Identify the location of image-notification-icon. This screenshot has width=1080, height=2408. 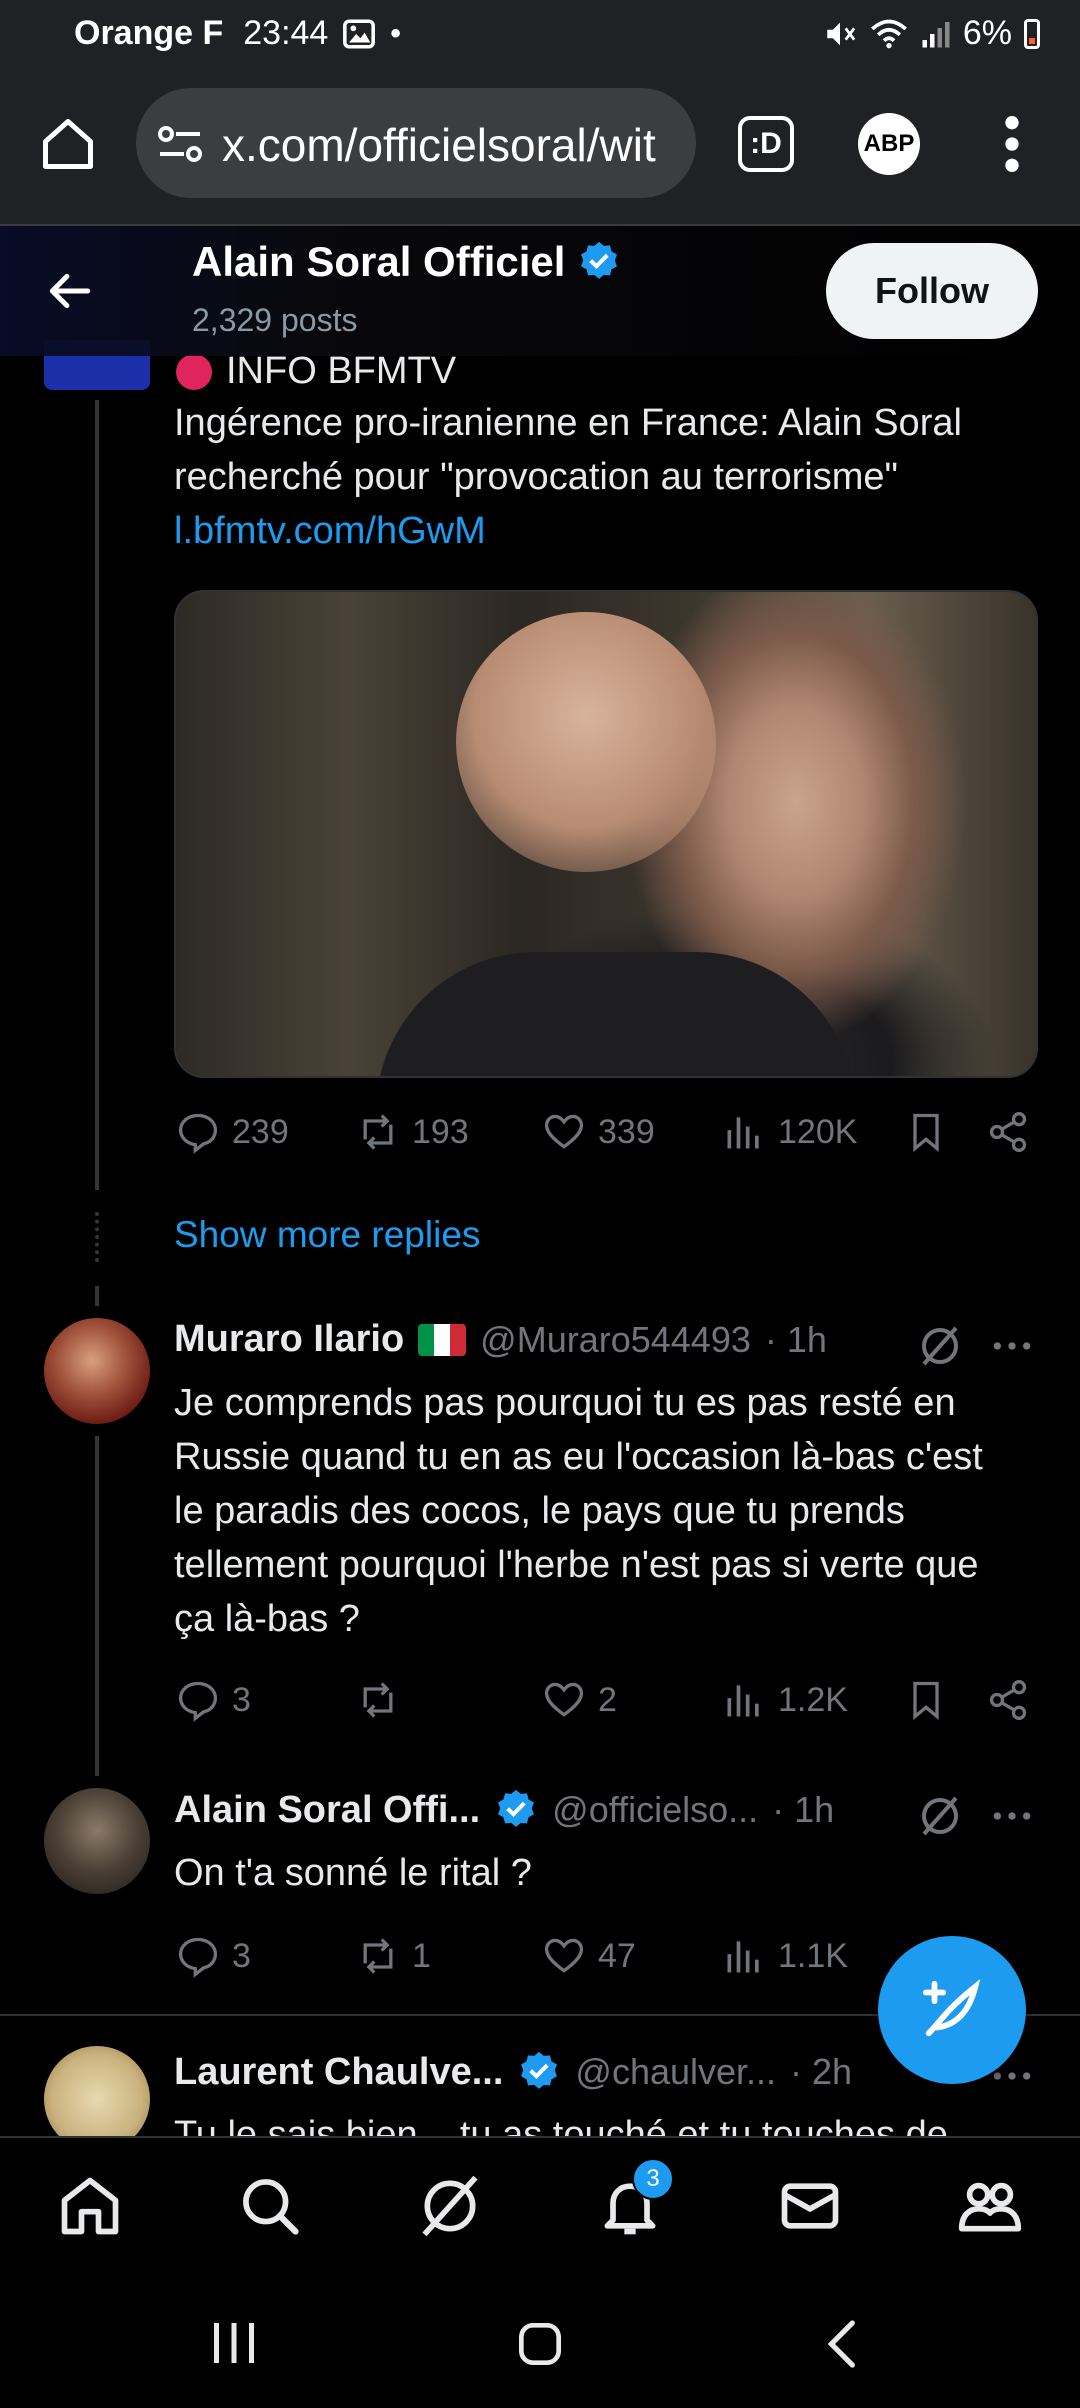
(359, 33).